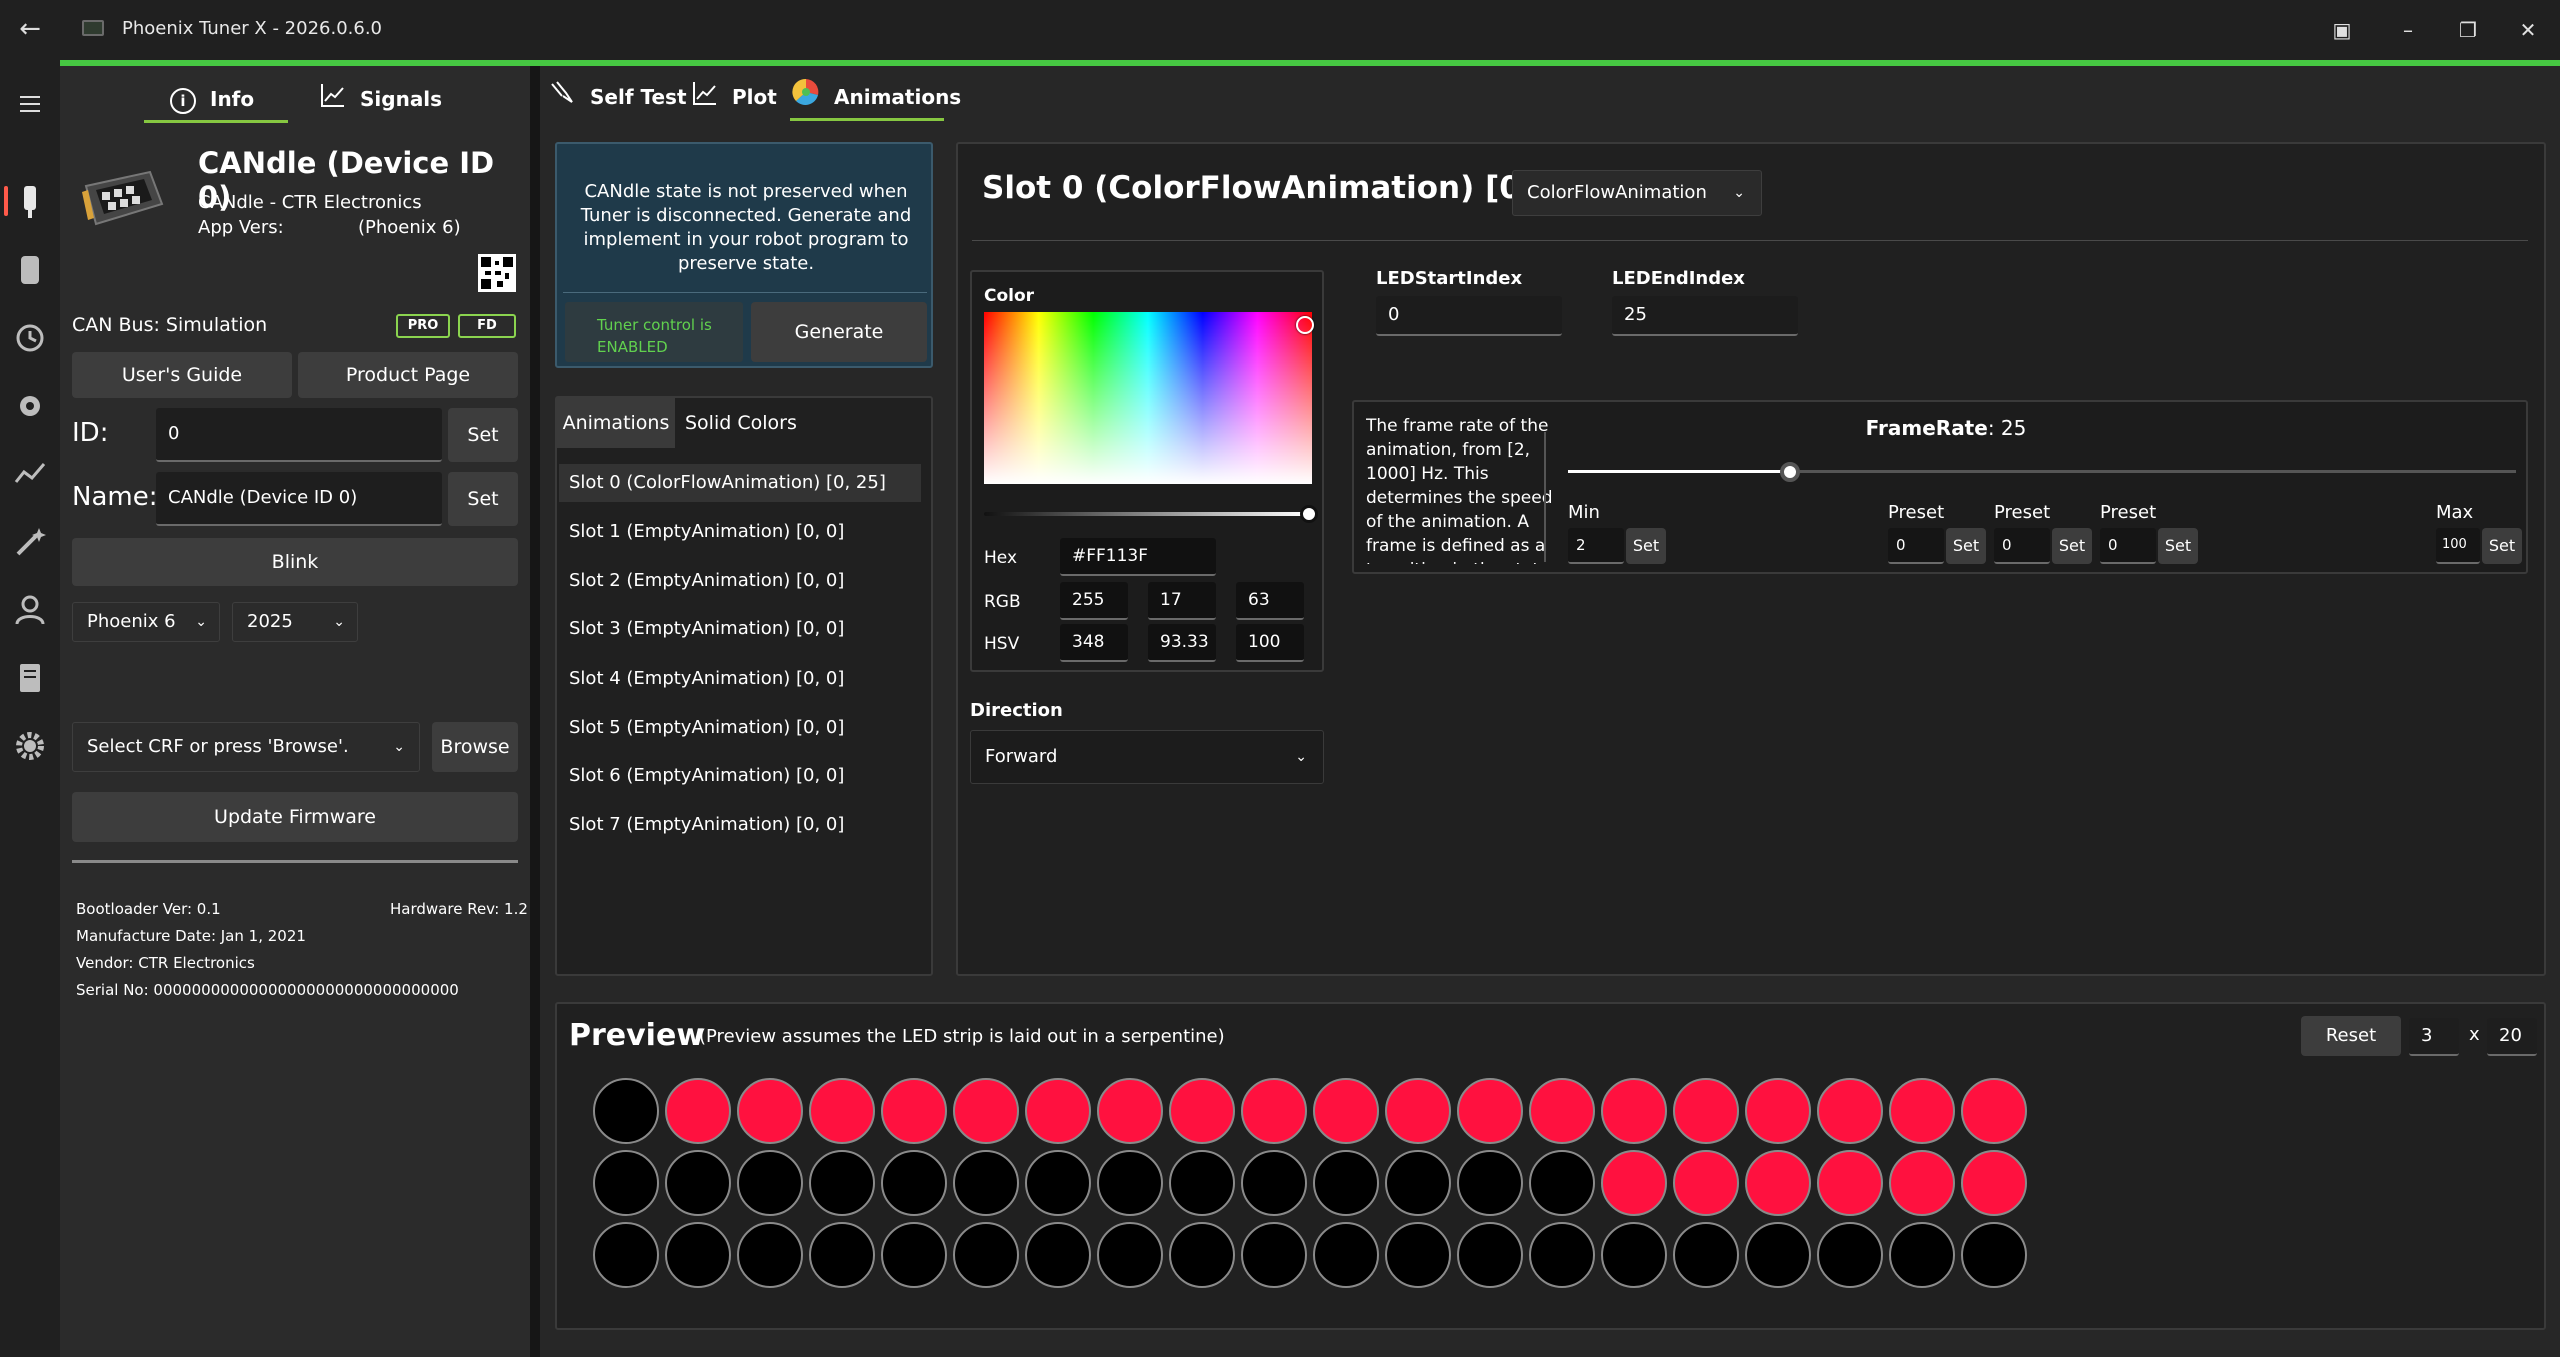 The height and width of the screenshot is (1357, 2560). What do you see at coordinates (30, 542) in the screenshot?
I see `magic-wand-icon` at bounding box center [30, 542].